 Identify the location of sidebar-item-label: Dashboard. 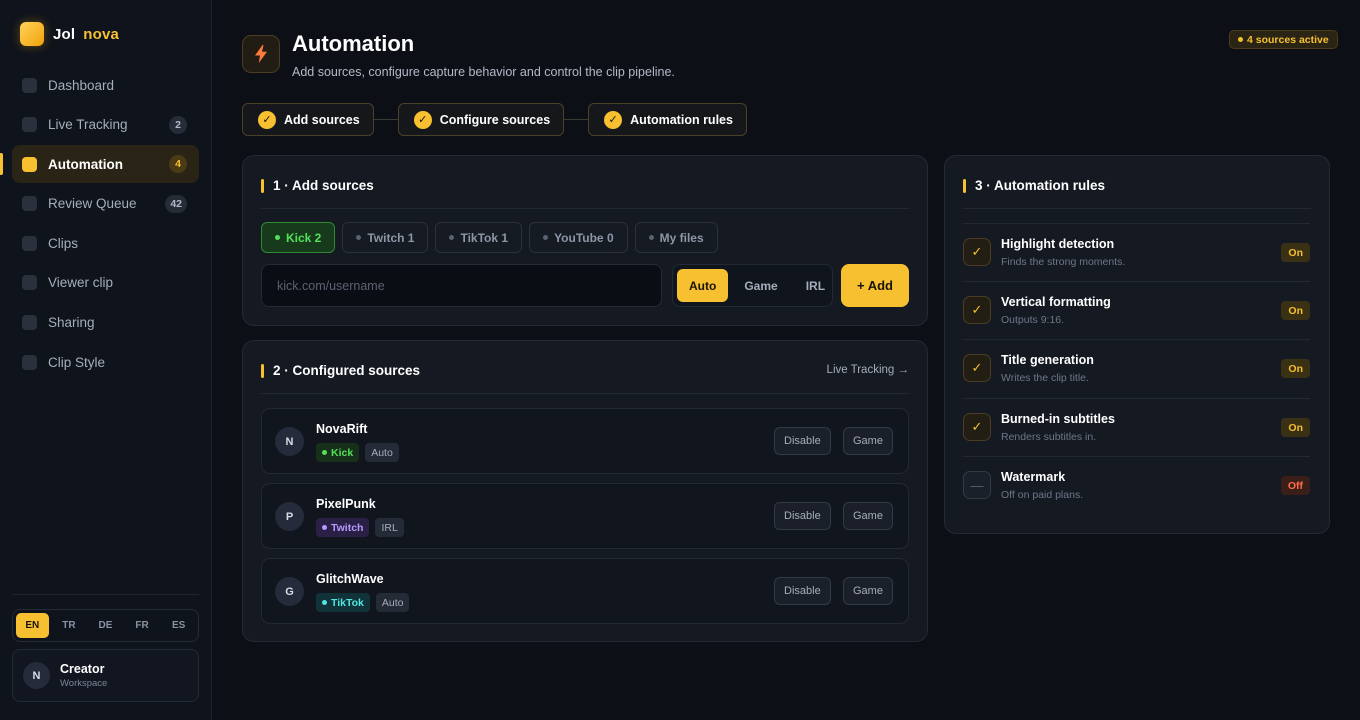
(81, 85).